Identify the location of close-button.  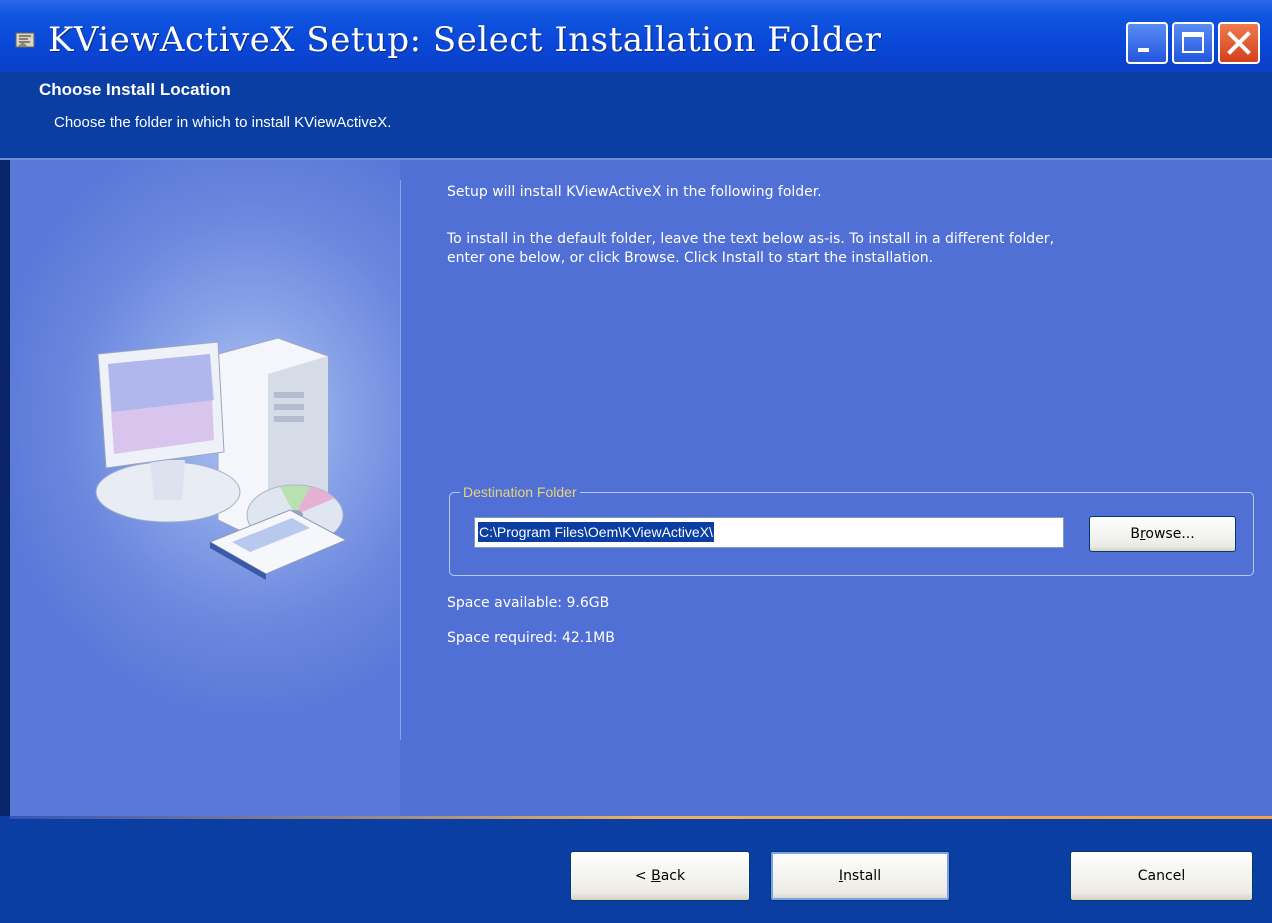
(1239, 43).